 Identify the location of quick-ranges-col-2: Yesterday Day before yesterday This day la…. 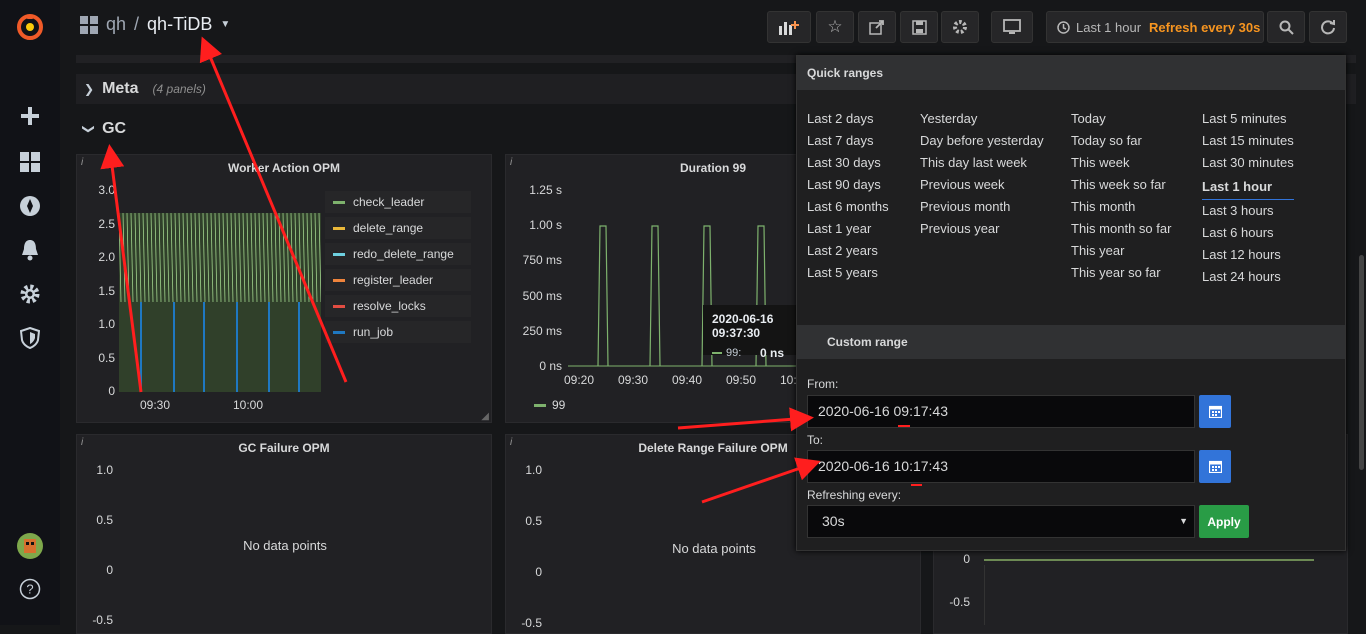
(982, 174).